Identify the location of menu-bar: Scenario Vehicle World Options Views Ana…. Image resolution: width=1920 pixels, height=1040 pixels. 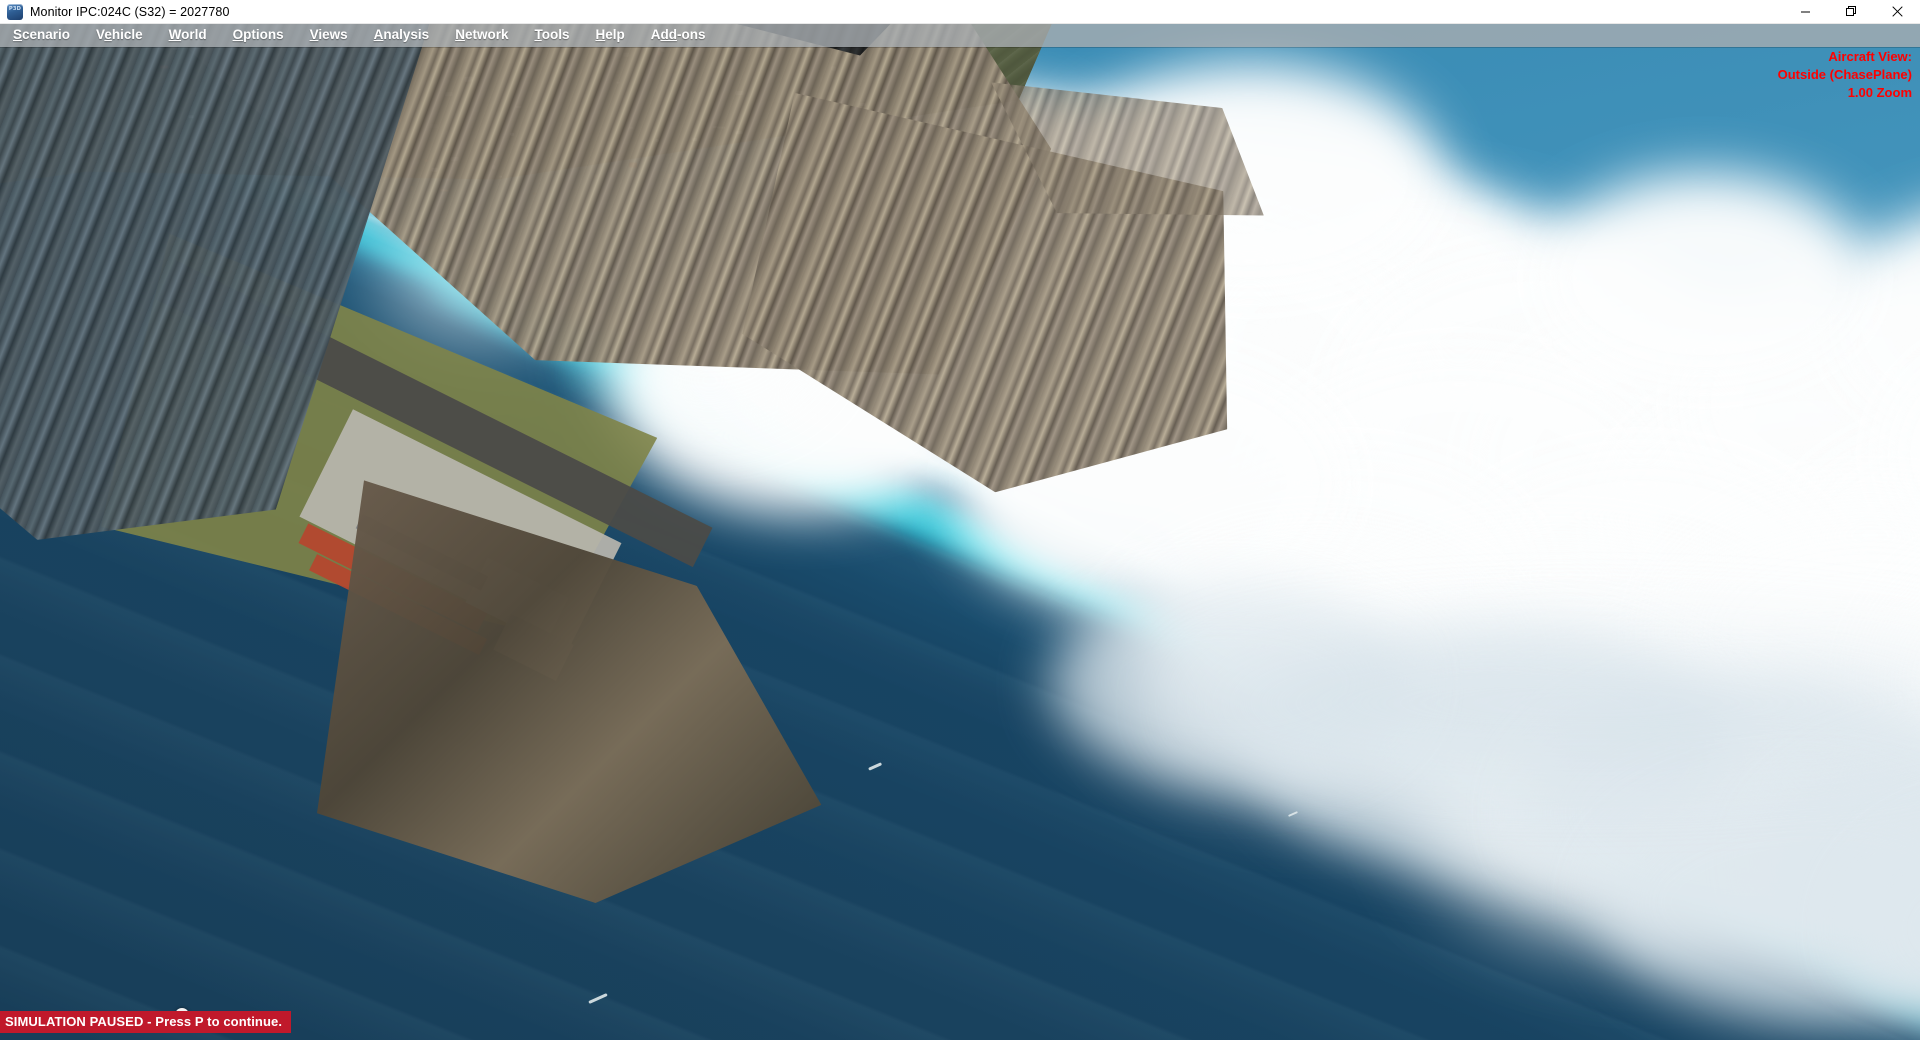
(960, 35).